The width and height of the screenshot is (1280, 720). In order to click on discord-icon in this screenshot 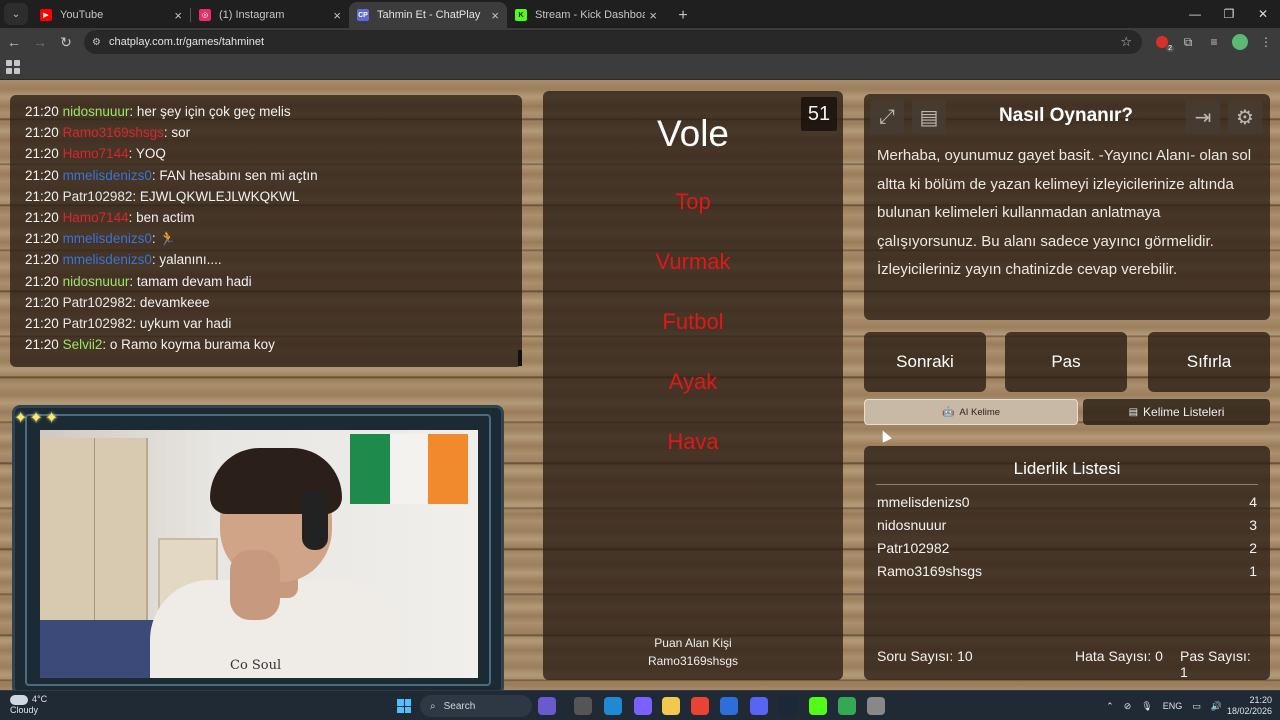, I will do `click(759, 706)`.